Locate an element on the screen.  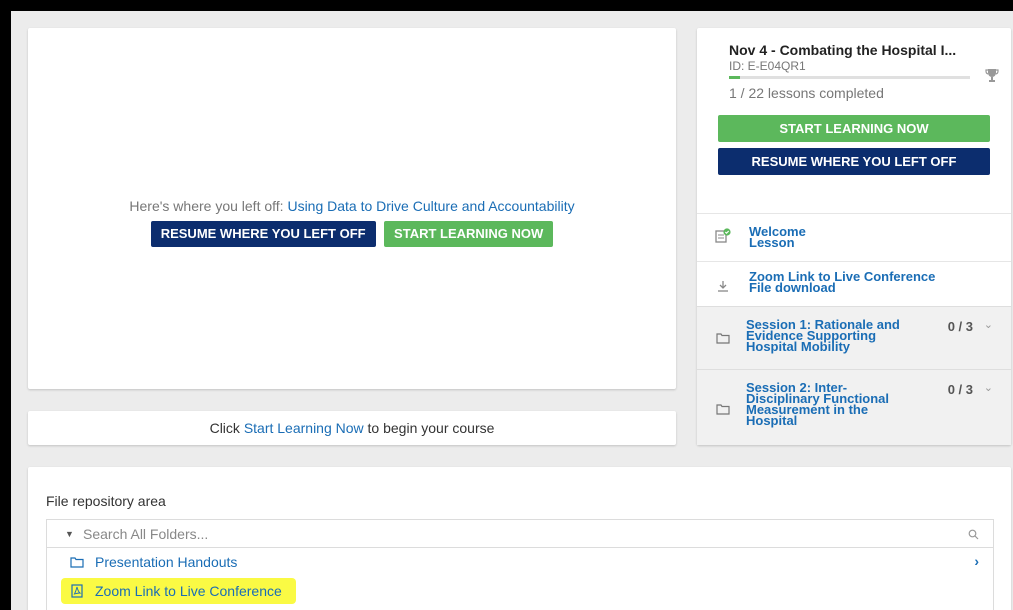
lessons-completed: 1 / 22 lessons completed is located at coordinates (806, 93).